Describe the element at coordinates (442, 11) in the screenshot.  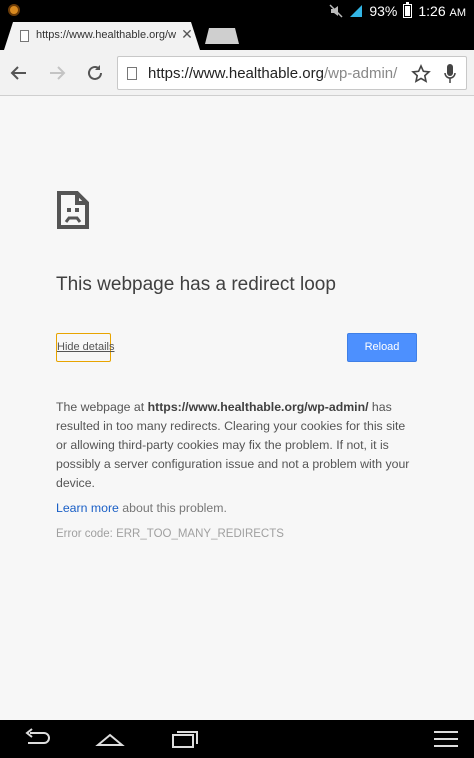
I see `clock: 1:26 AM` at that location.